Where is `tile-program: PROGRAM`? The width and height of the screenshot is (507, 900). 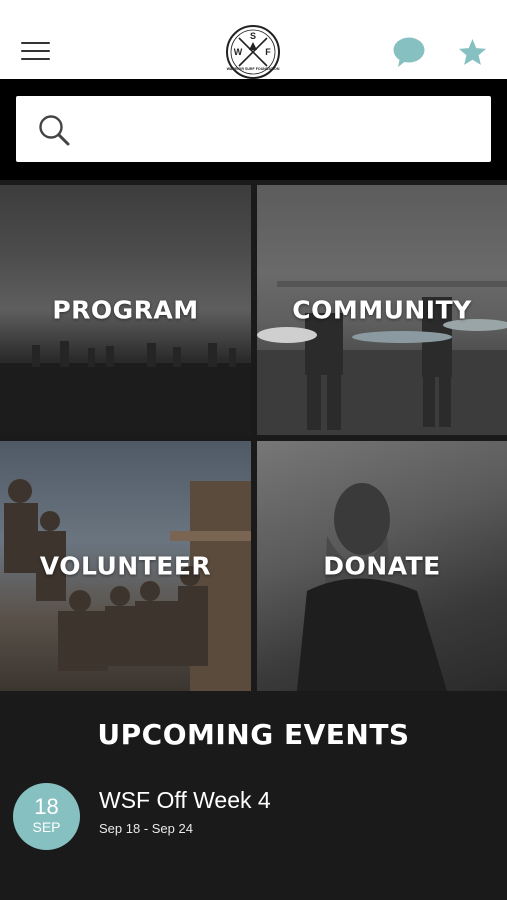
tile-program: PROGRAM is located at coordinates (125, 310).